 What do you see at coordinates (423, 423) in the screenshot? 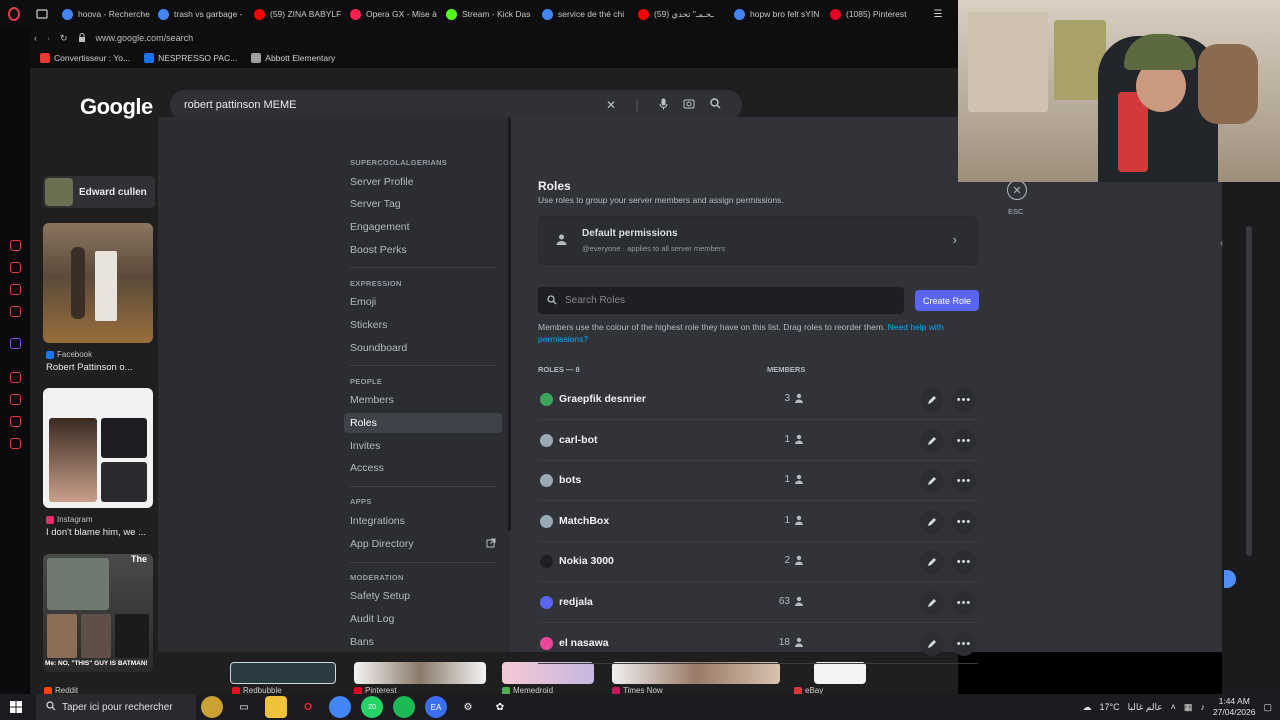
I see `sidebar-item-roles: Roles` at bounding box center [423, 423].